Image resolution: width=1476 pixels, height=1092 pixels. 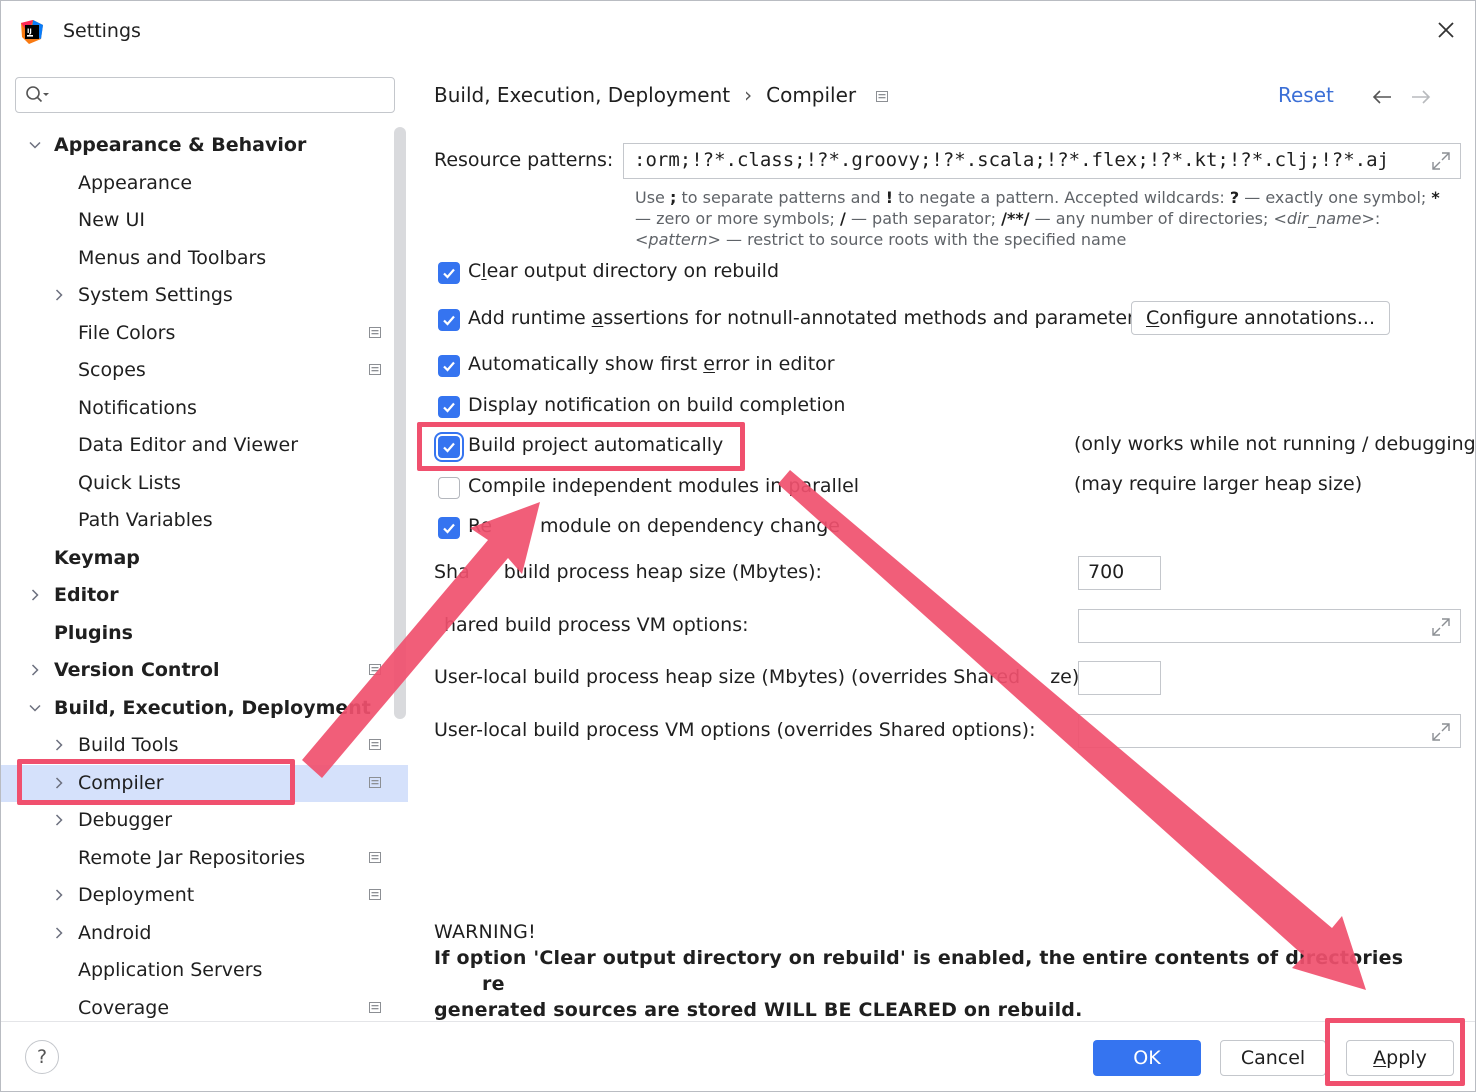 What do you see at coordinates (738, 32) in the screenshot?
I see `title-bar: IJ Settings` at bounding box center [738, 32].